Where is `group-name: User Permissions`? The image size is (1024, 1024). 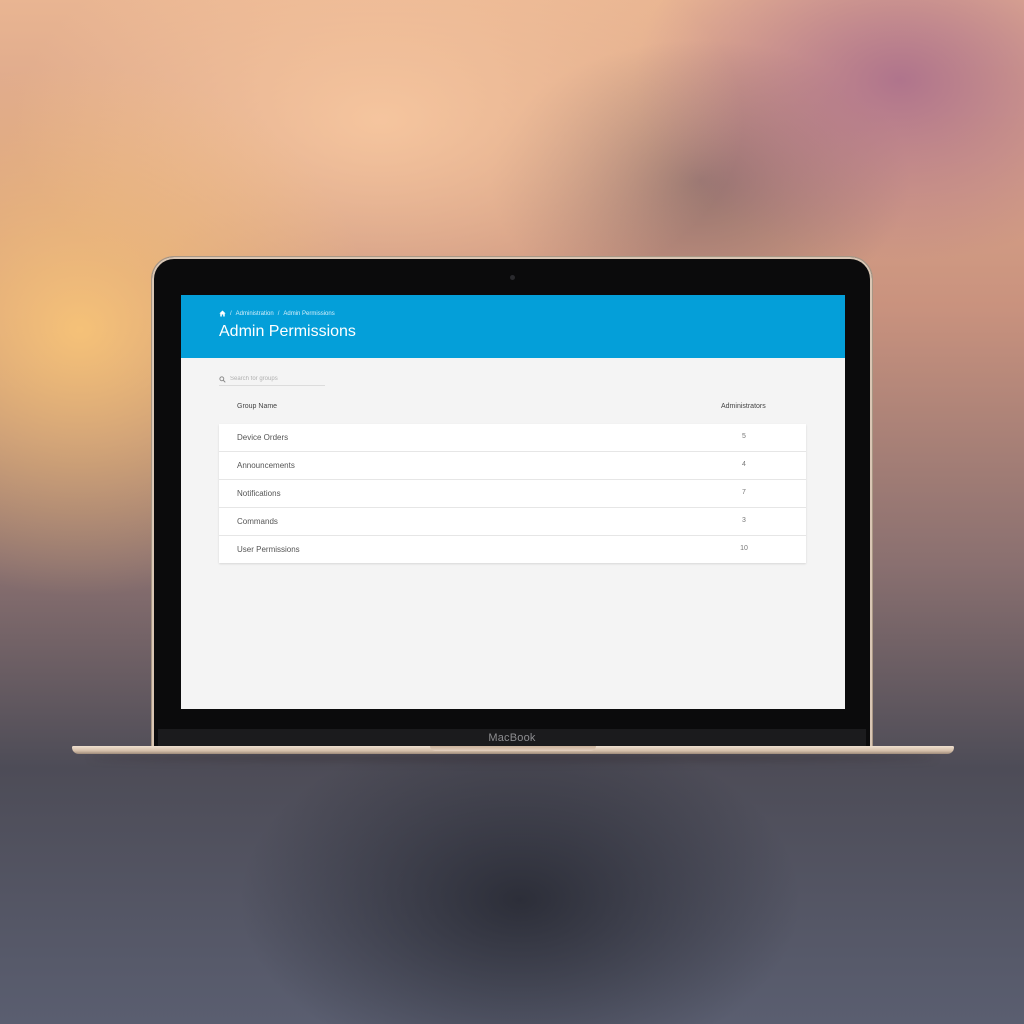 group-name: User Permissions is located at coordinates (268, 549).